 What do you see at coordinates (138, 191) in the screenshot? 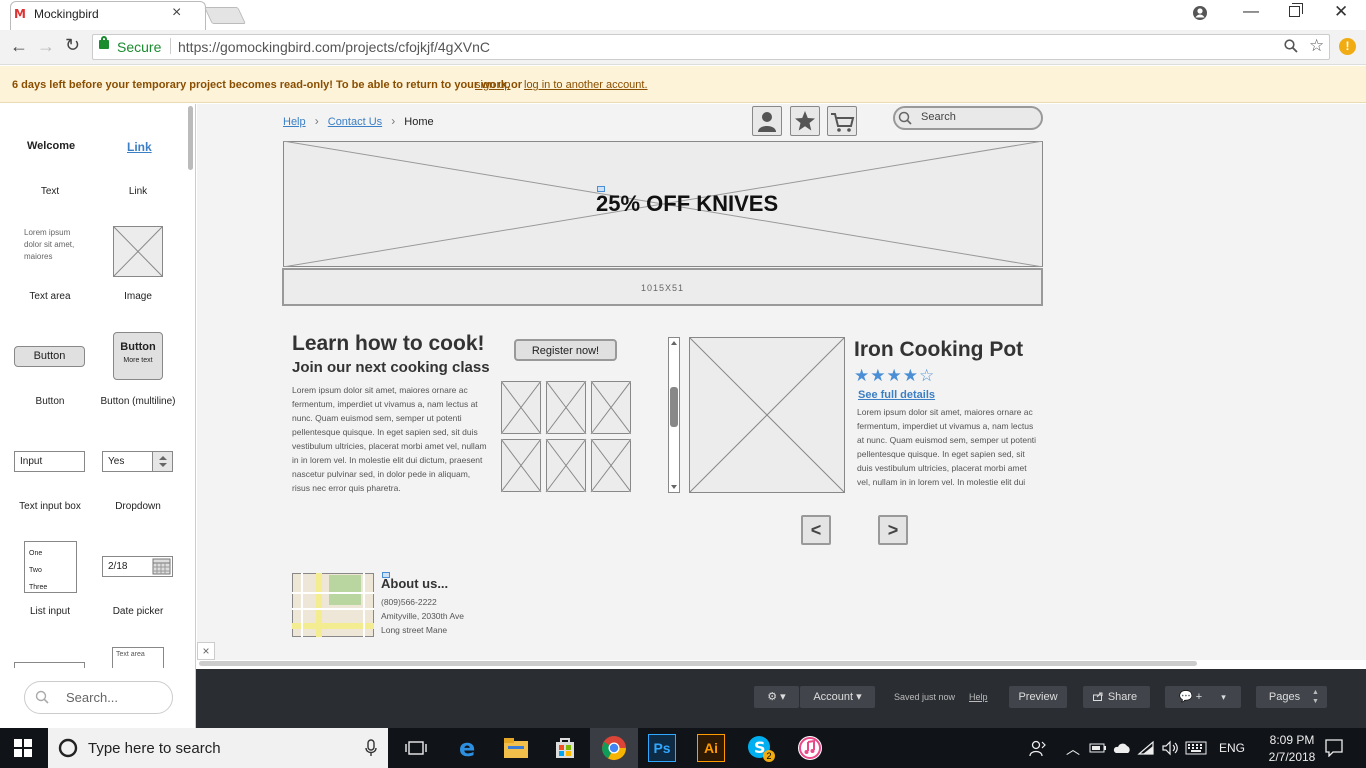
I see `palette-link-label: Link` at bounding box center [138, 191].